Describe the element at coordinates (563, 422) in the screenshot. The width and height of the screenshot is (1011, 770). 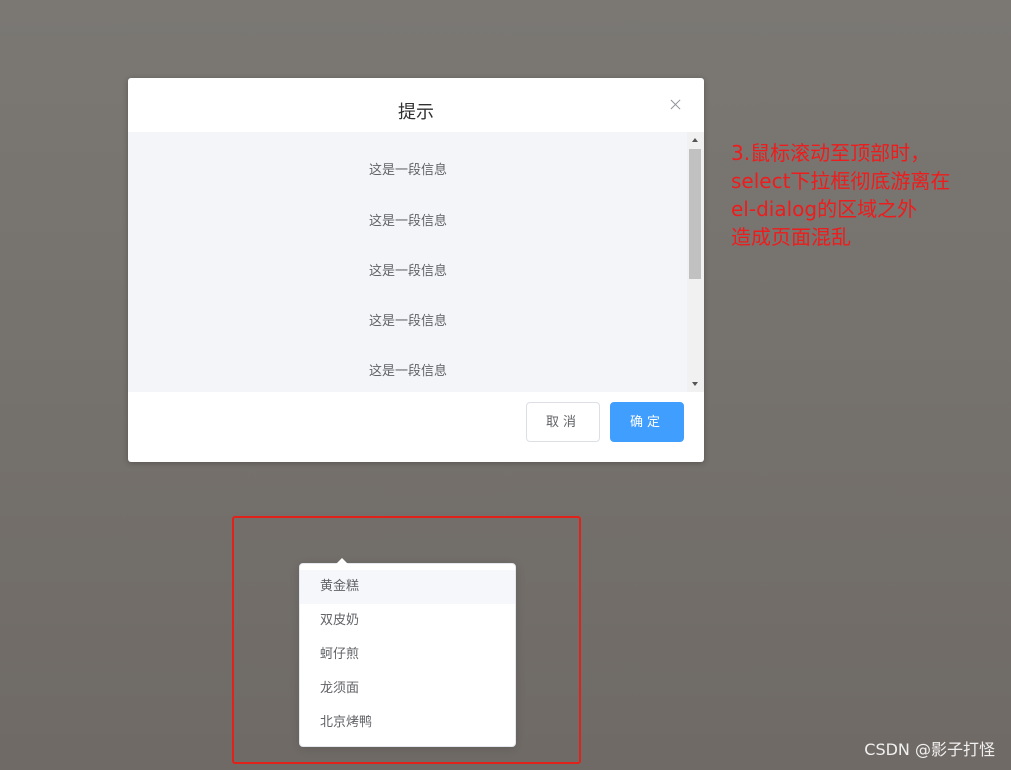
I see `cancel-button: 取消` at that location.